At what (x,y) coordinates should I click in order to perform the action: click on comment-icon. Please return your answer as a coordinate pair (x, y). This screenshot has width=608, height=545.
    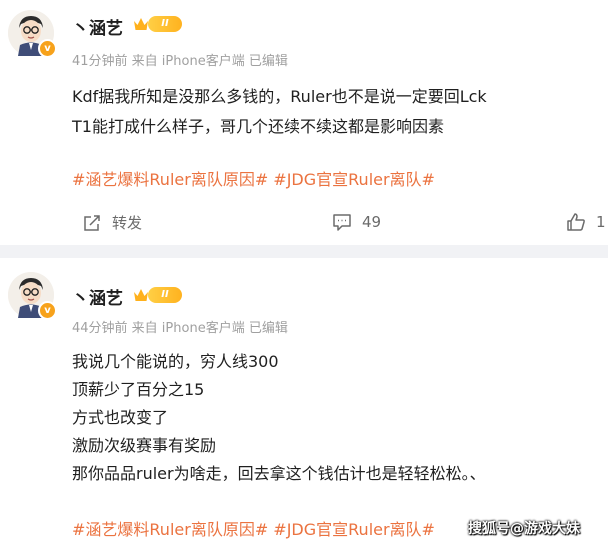
    Looking at the image, I should click on (342, 222).